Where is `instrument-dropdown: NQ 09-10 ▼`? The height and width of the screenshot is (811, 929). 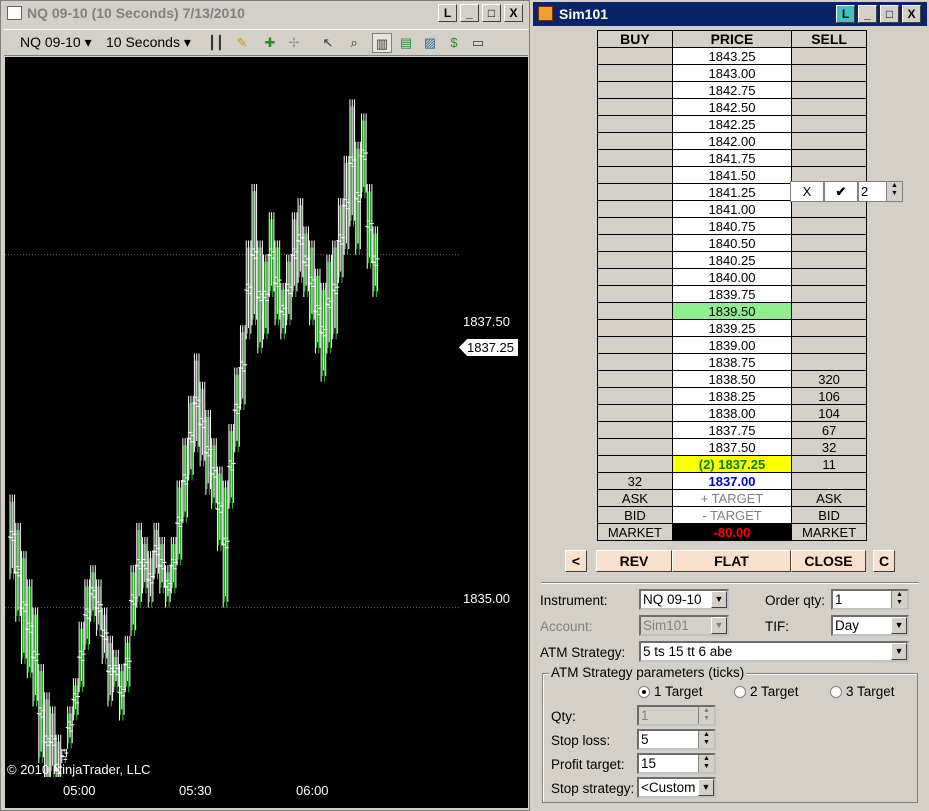
instrument-dropdown: NQ 09-10 ▼ is located at coordinates (684, 599).